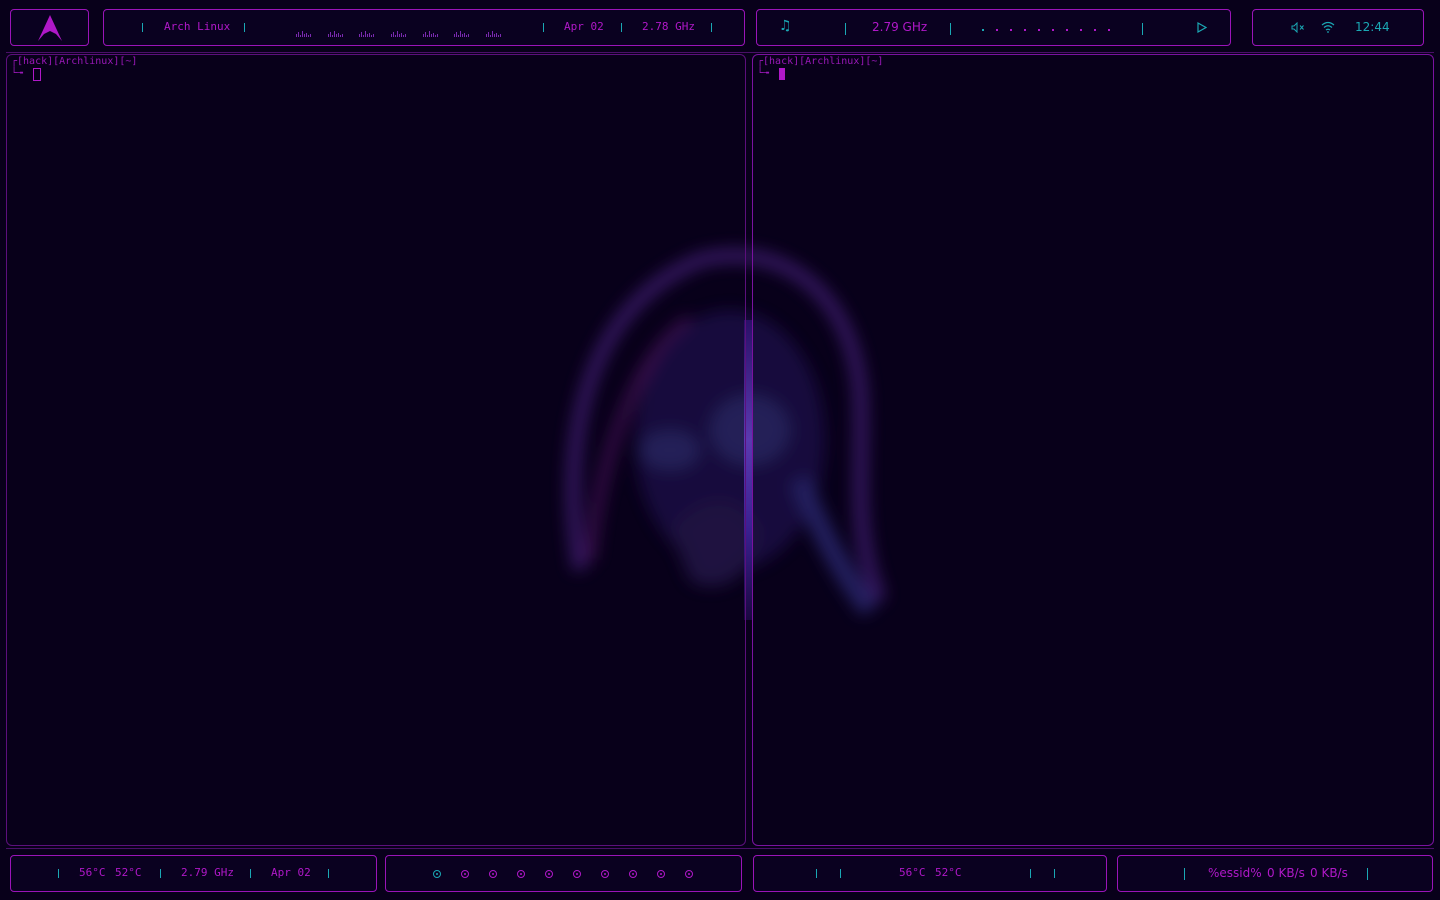  I want to click on launcher-box, so click(49, 27).